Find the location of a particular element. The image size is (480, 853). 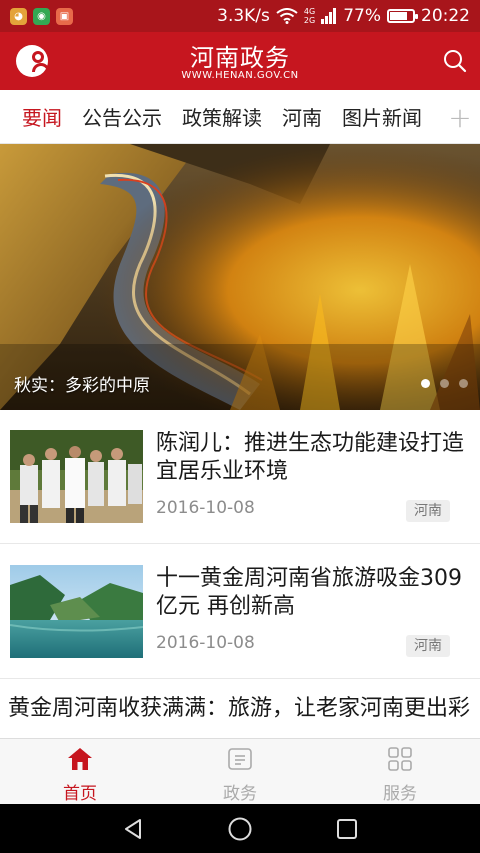

system-navigation-bar is located at coordinates (240, 828).